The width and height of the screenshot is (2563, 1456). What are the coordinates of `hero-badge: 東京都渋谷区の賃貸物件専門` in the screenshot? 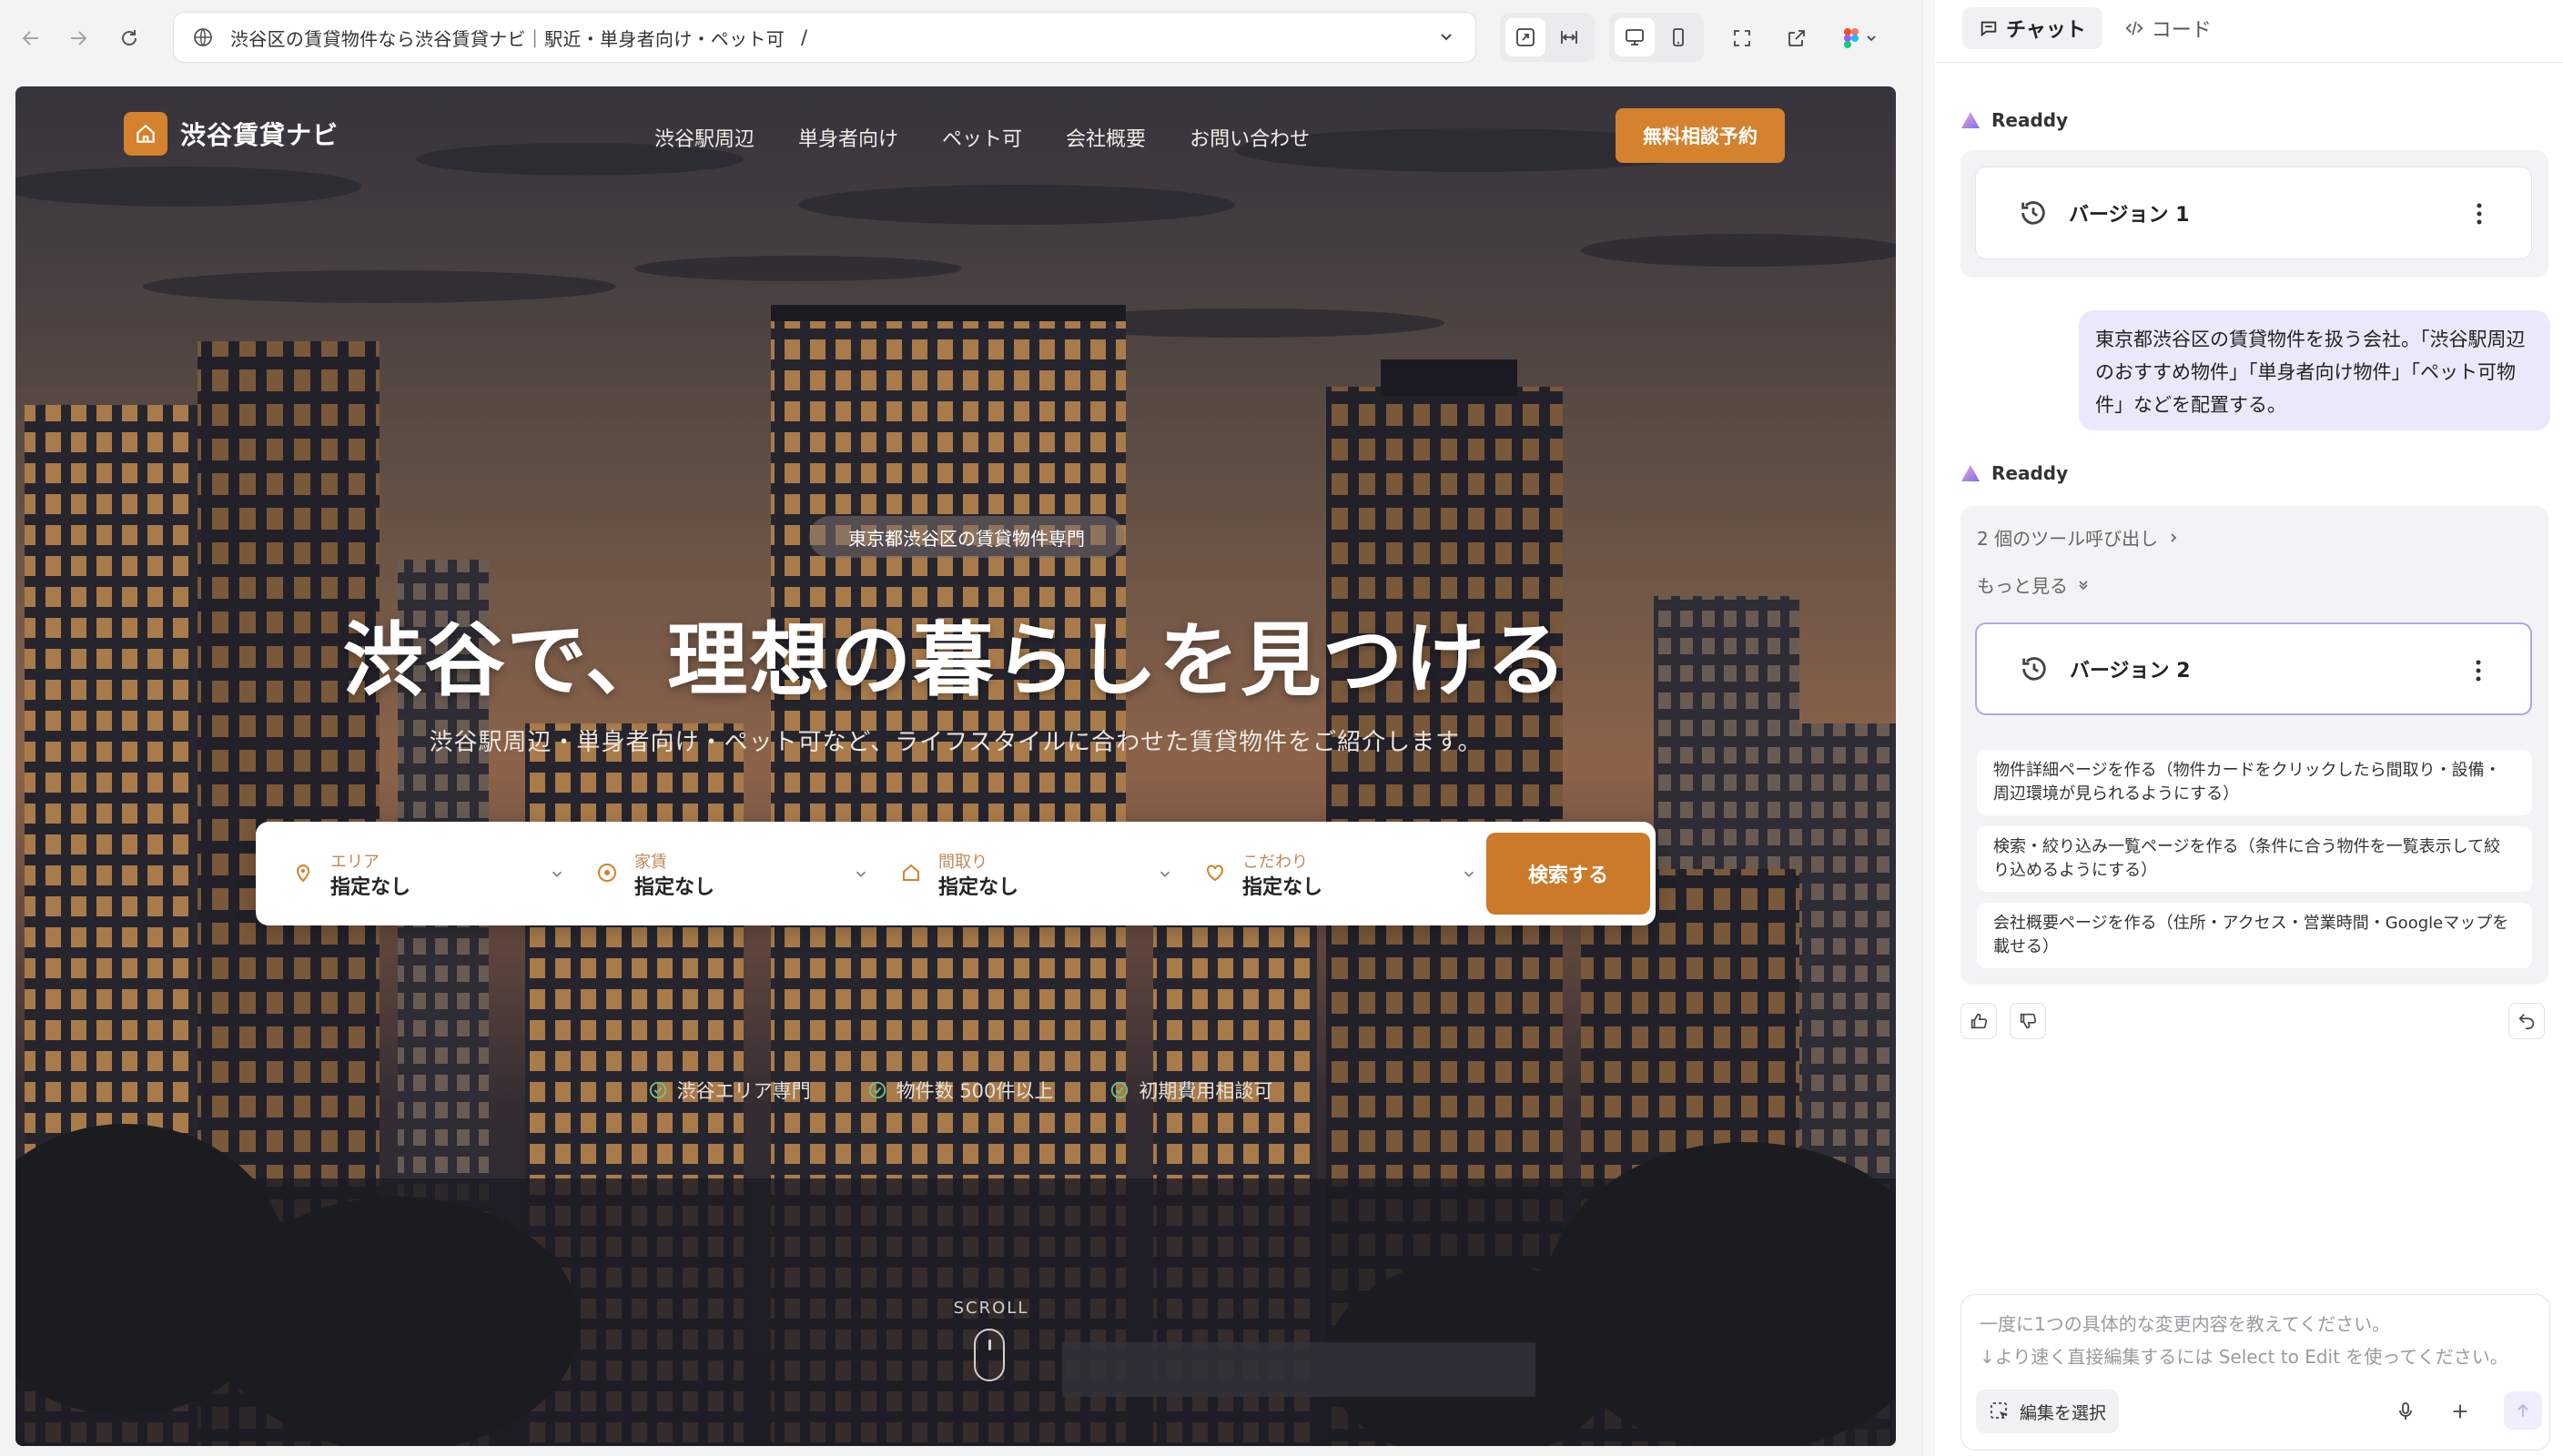 It's located at (966, 537).